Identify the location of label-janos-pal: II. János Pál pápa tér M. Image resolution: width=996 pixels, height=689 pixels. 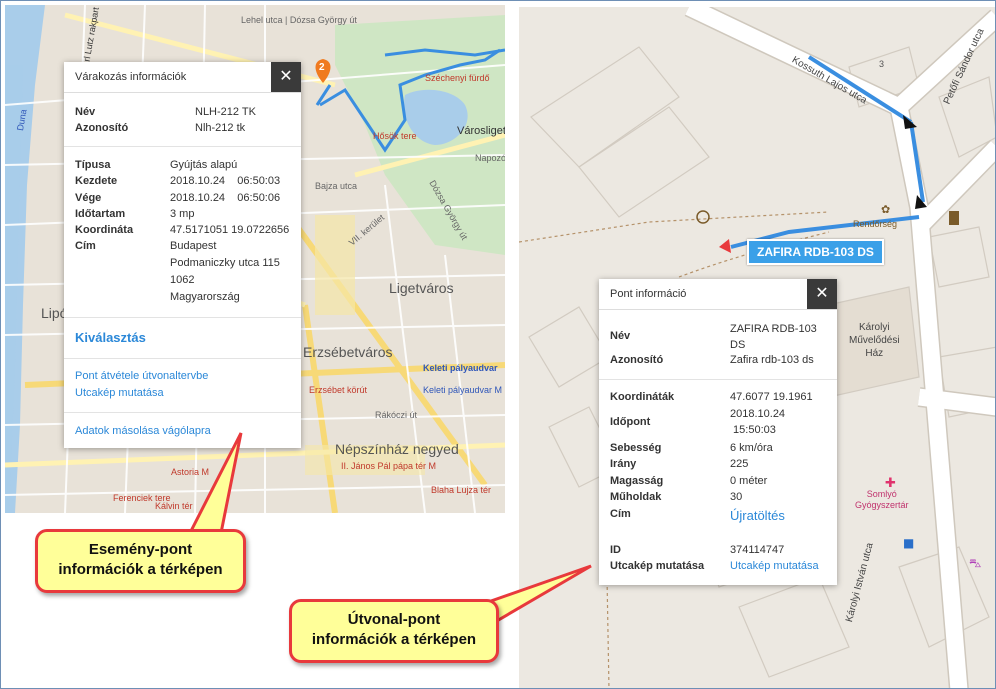
(389, 466).